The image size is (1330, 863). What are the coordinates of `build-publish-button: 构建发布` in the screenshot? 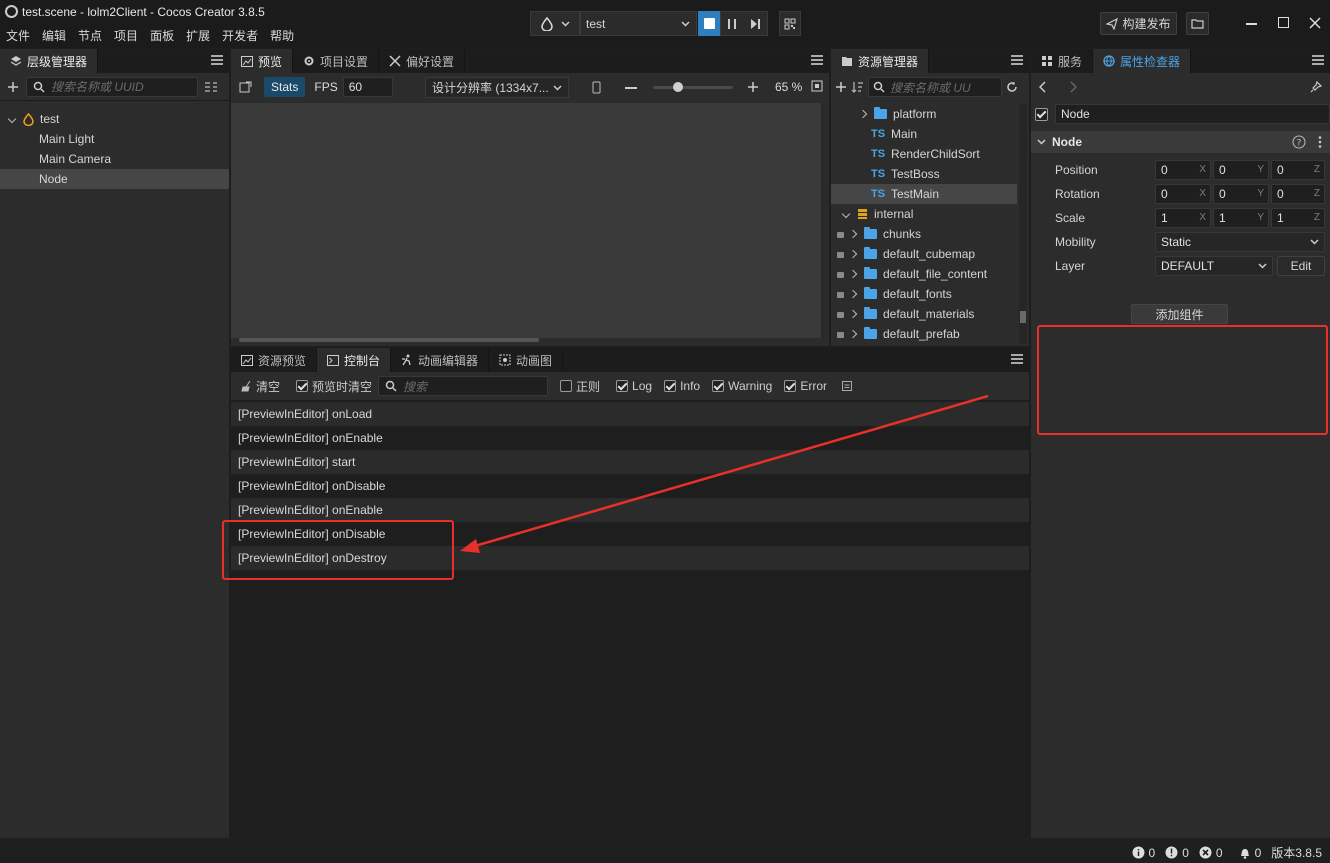 It's located at (1138, 23).